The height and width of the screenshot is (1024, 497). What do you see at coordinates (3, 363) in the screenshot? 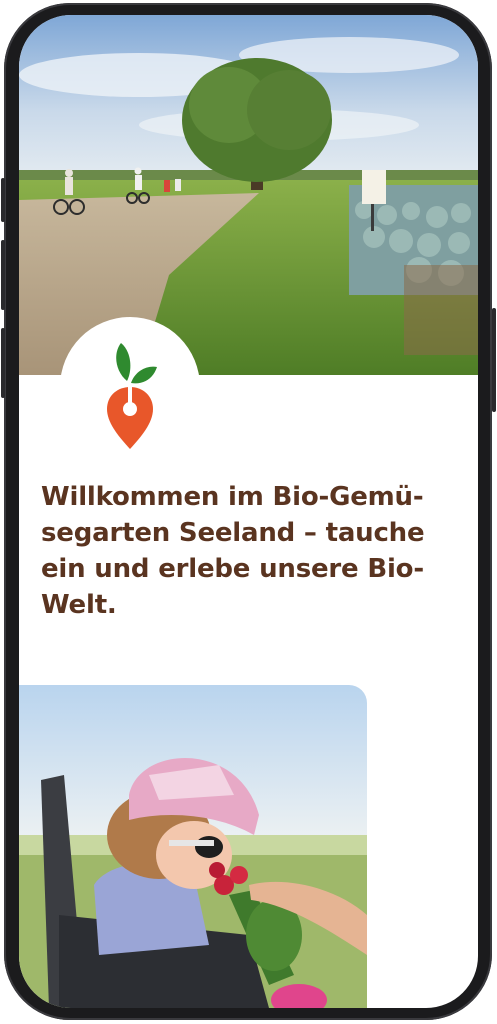
I see `volume-down-button` at bounding box center [3, 363].